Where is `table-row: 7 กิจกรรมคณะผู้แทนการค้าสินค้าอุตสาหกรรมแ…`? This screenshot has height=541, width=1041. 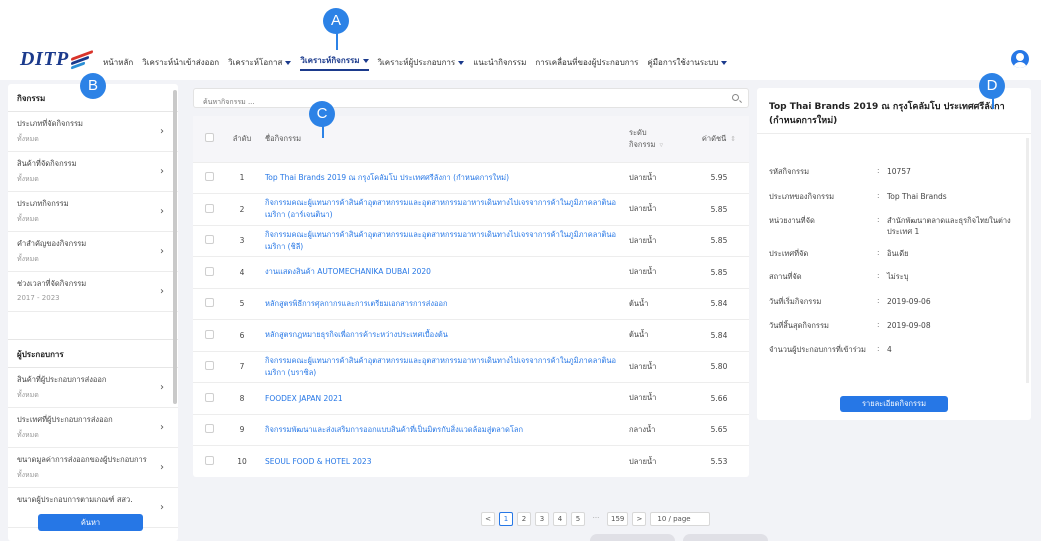 table-row: 7 กิจกรรมคณะผู้แทนการค้าสินค้าอุตสาหกรรมแ… is located at coordinates (471, 366).